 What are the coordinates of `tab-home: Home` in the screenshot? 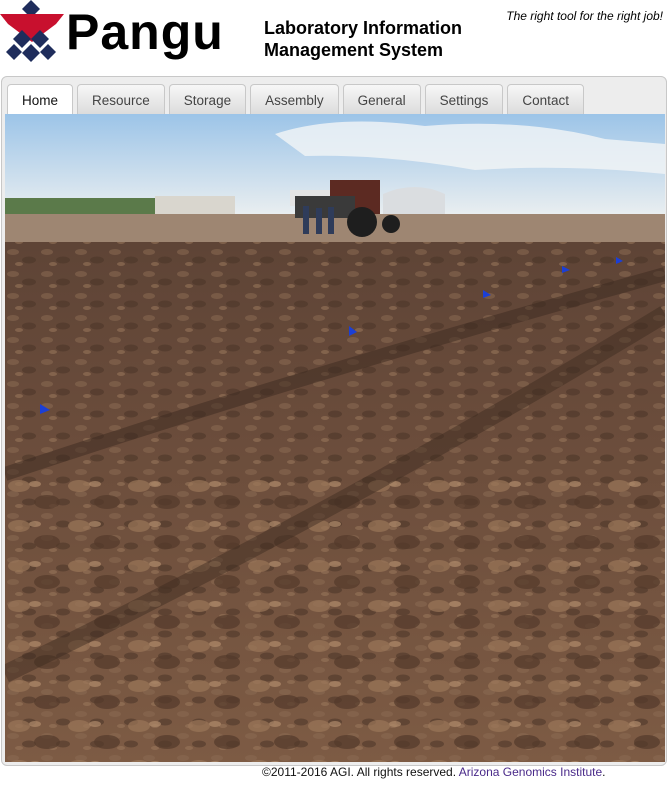 It's located at (40, 100).